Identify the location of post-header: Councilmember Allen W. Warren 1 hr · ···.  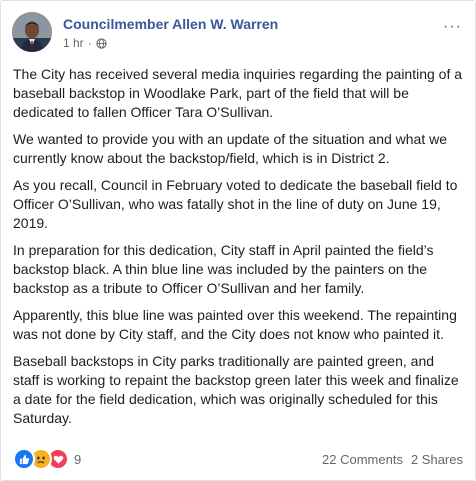
(238, 34).